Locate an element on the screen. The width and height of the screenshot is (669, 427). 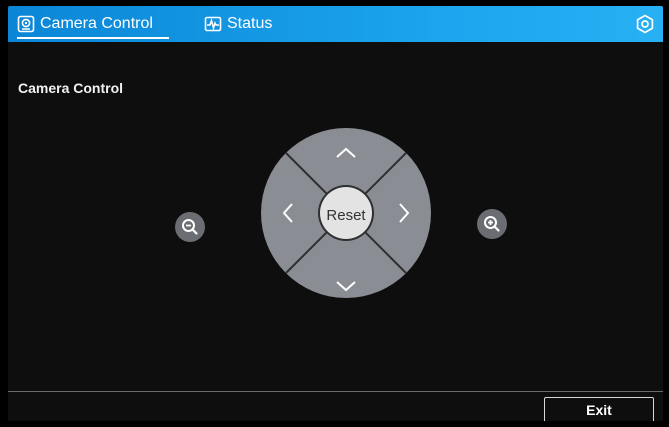
zoom-in-icon is located at coordinates (492, 224).